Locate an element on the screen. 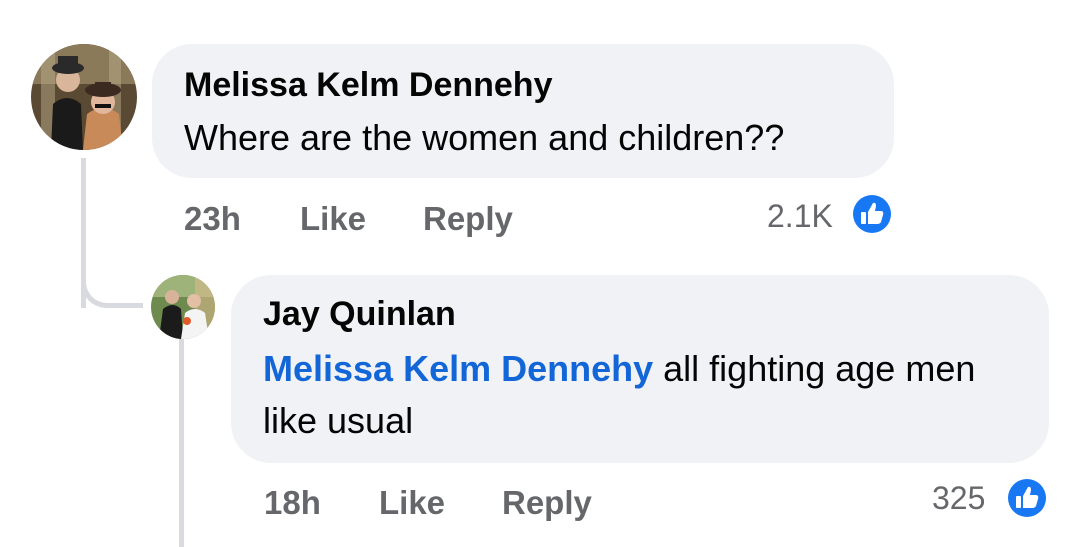 This screenshot has width=1080, height=547. comment-timestamp: 18h is located at coordinates (292, 503).